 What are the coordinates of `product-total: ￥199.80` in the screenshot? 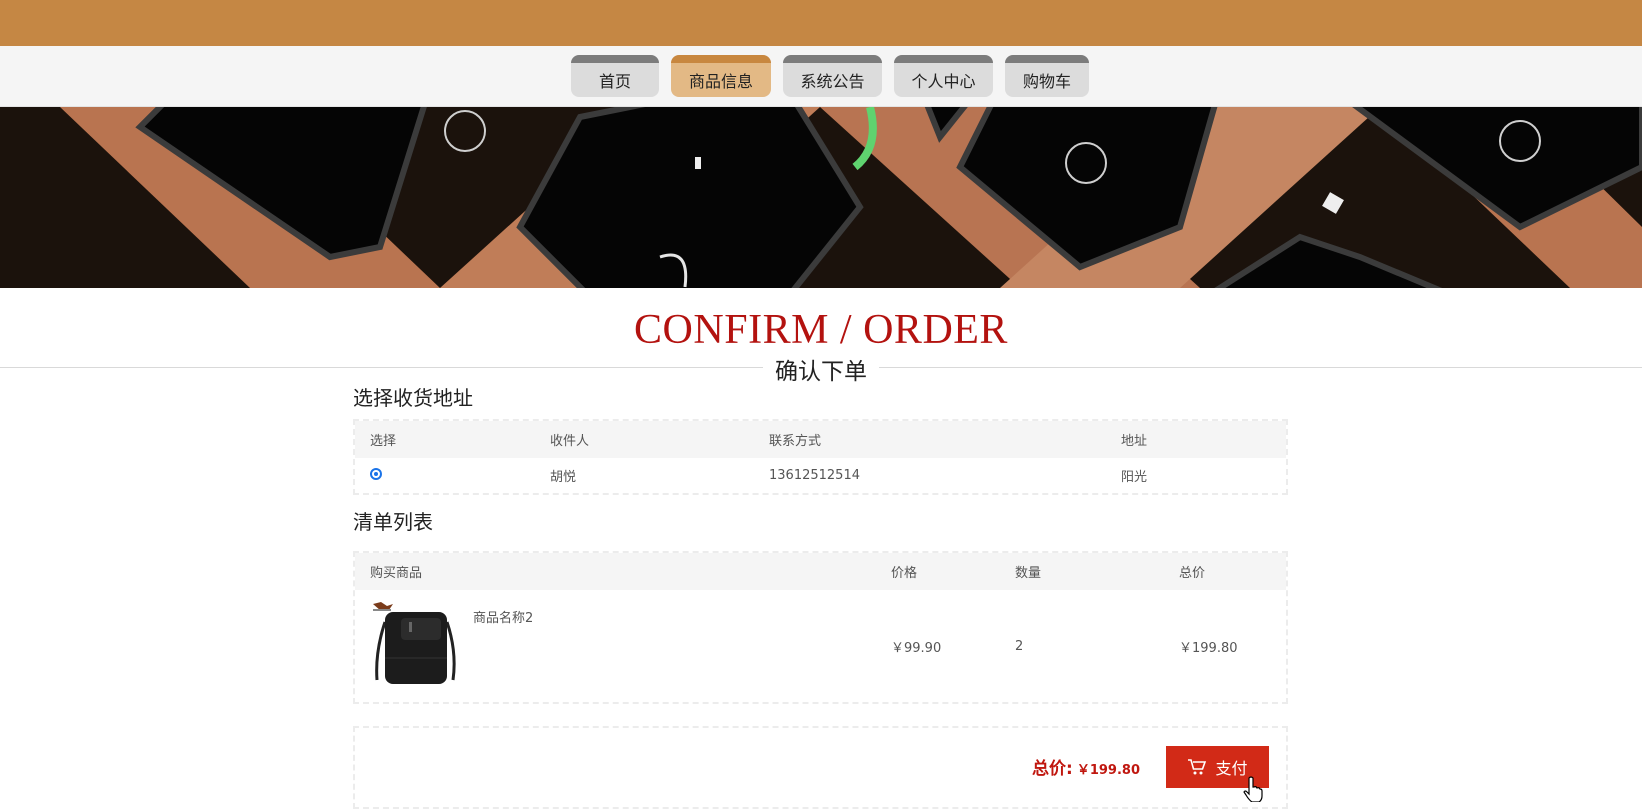 It's located at (1208, 648).